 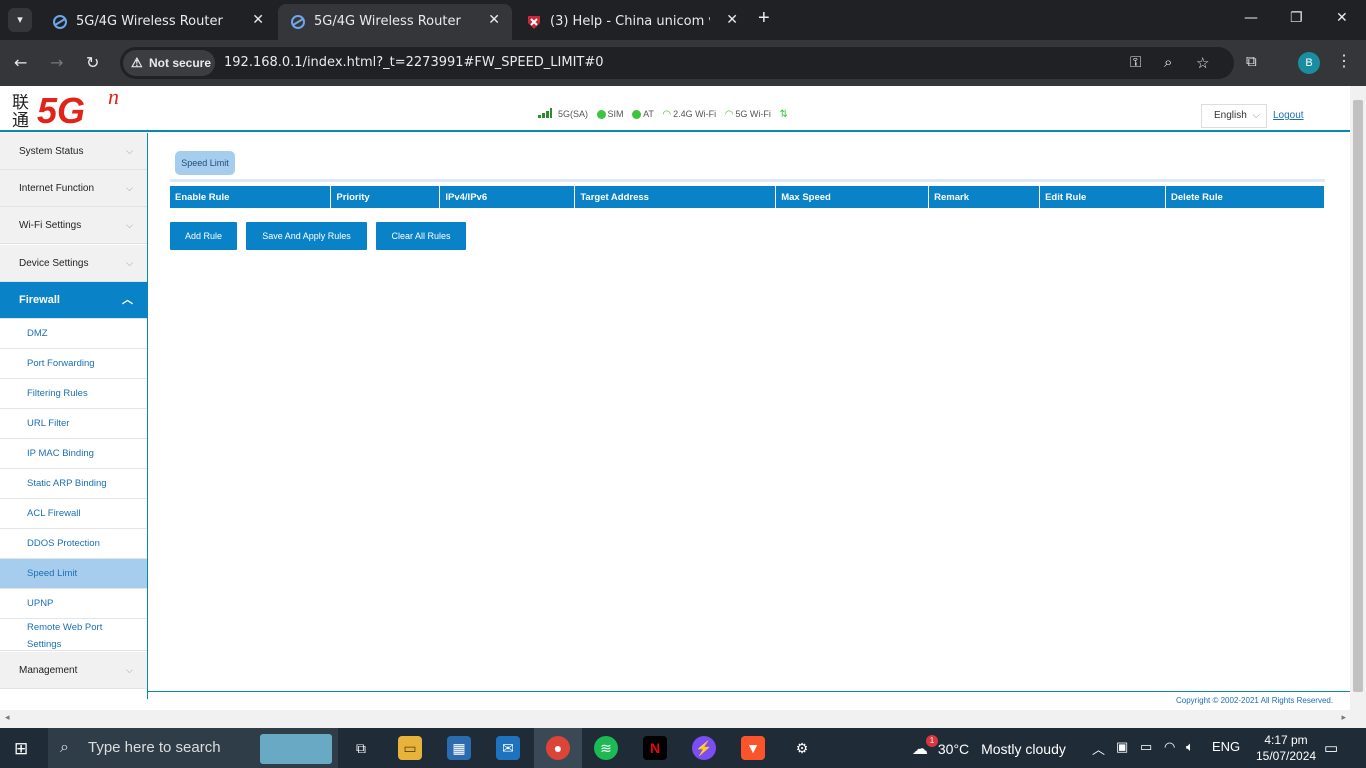 What do you see at coordinates (64, 747) in the screenshot?
I see `search-icon: ⌕` at bounding box center [64, 747].